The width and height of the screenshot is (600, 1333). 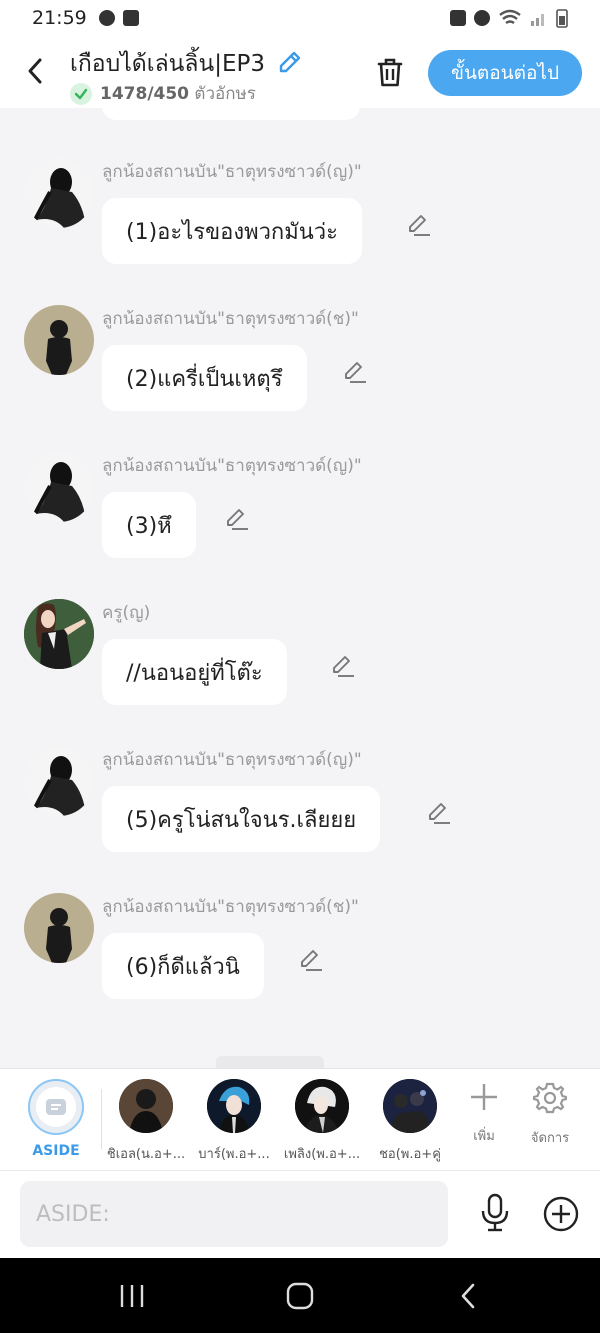 What do you see at coordinates (126, 613) in the screenshot?
I see `sender-name: ครู(ญ)` at bounding box center [126, 613].